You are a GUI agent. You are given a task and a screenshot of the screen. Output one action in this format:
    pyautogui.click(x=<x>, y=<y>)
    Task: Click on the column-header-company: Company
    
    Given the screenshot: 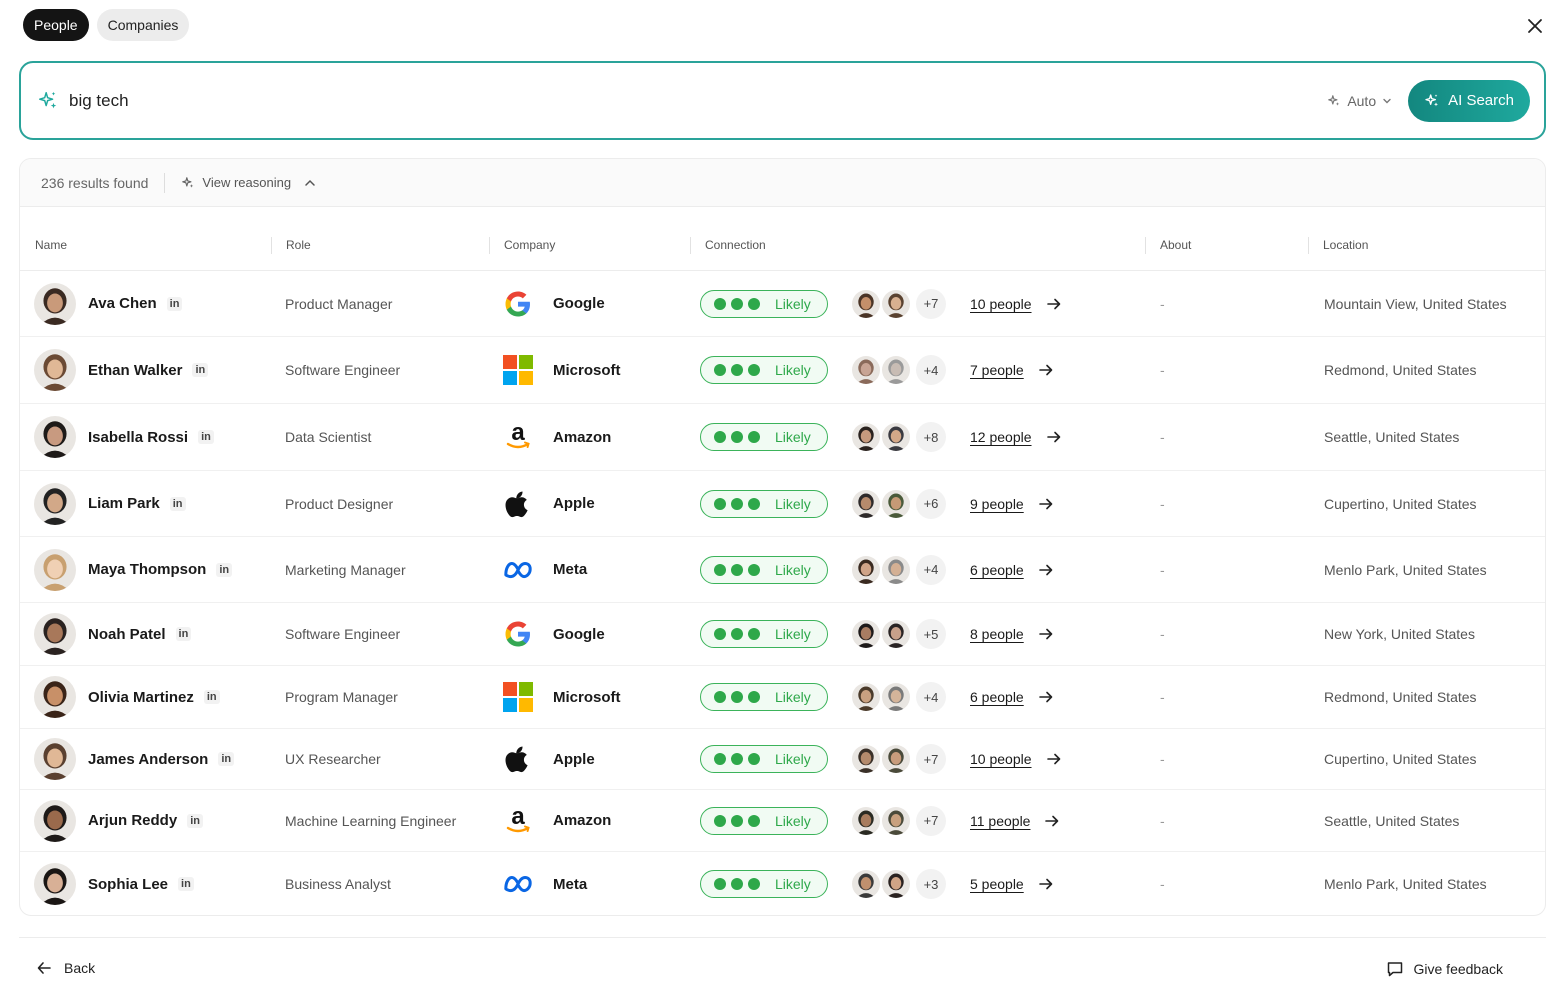 What is the action you would take?
    pyautogui.click(x=529, y=245)
    